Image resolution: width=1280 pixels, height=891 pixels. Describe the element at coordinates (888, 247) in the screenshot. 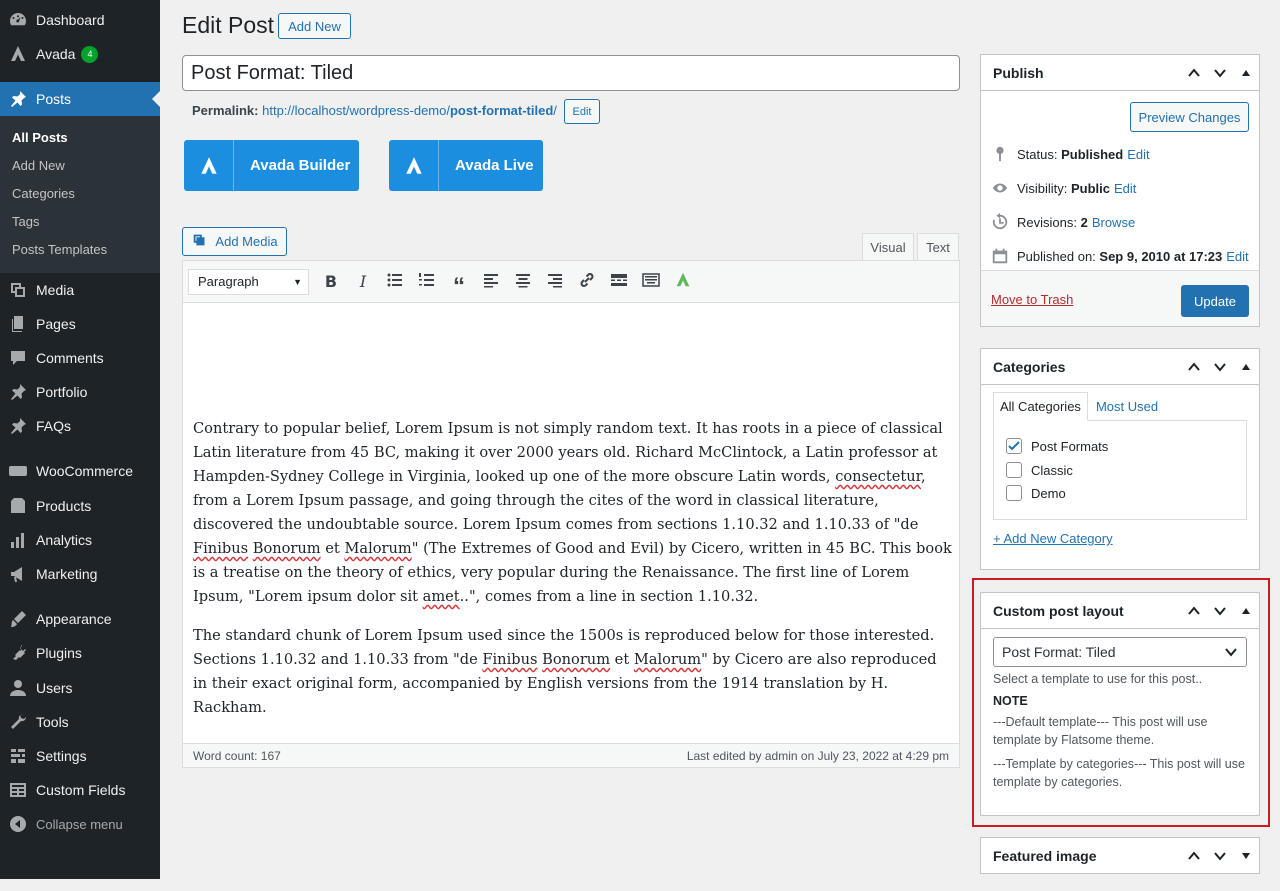

I see `tab-visual: Visual` at that location.